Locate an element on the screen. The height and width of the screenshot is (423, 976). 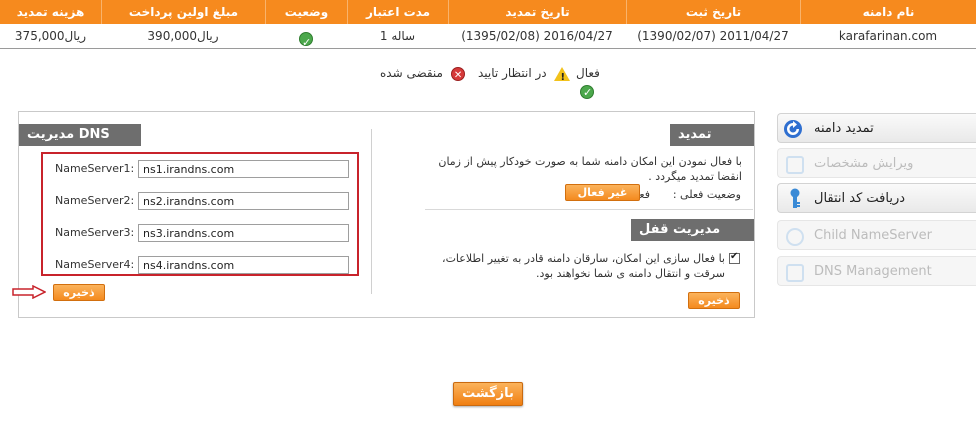
cell-status is located at coordinates (306, 39).